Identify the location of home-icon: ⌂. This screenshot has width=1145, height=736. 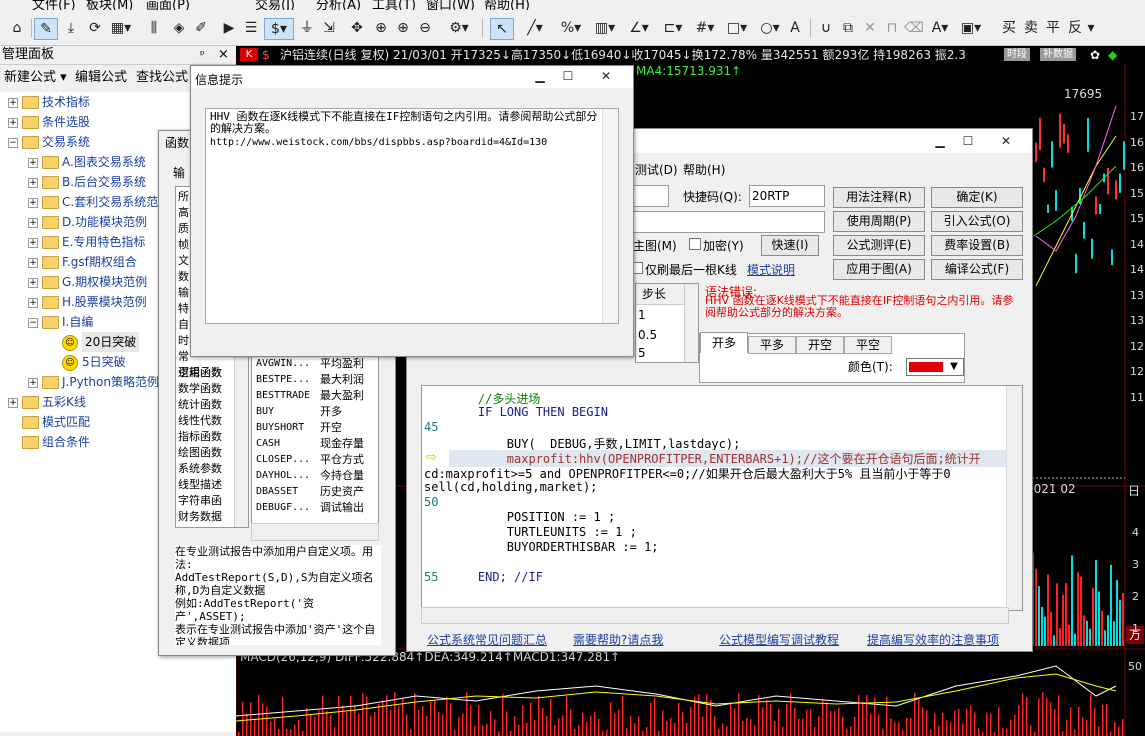
(17, 28).